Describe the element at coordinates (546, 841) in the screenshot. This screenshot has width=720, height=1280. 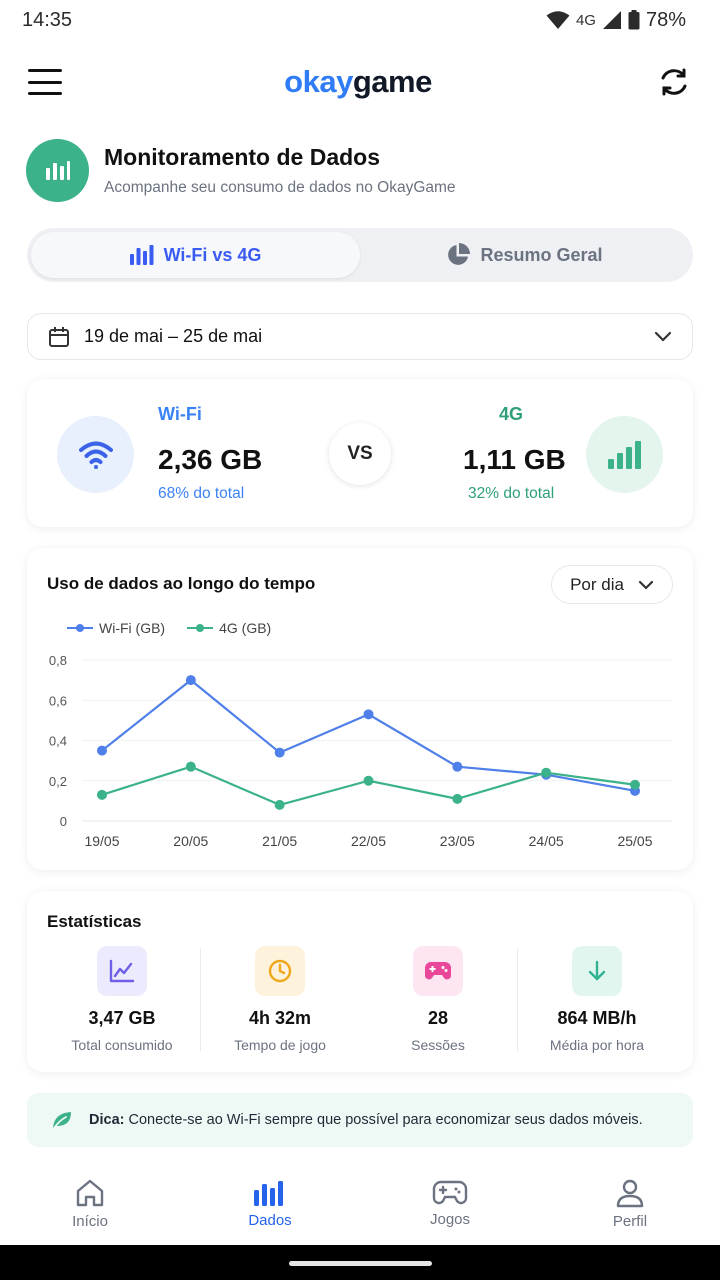
I see `x-tick-label: 24/05` at that location.